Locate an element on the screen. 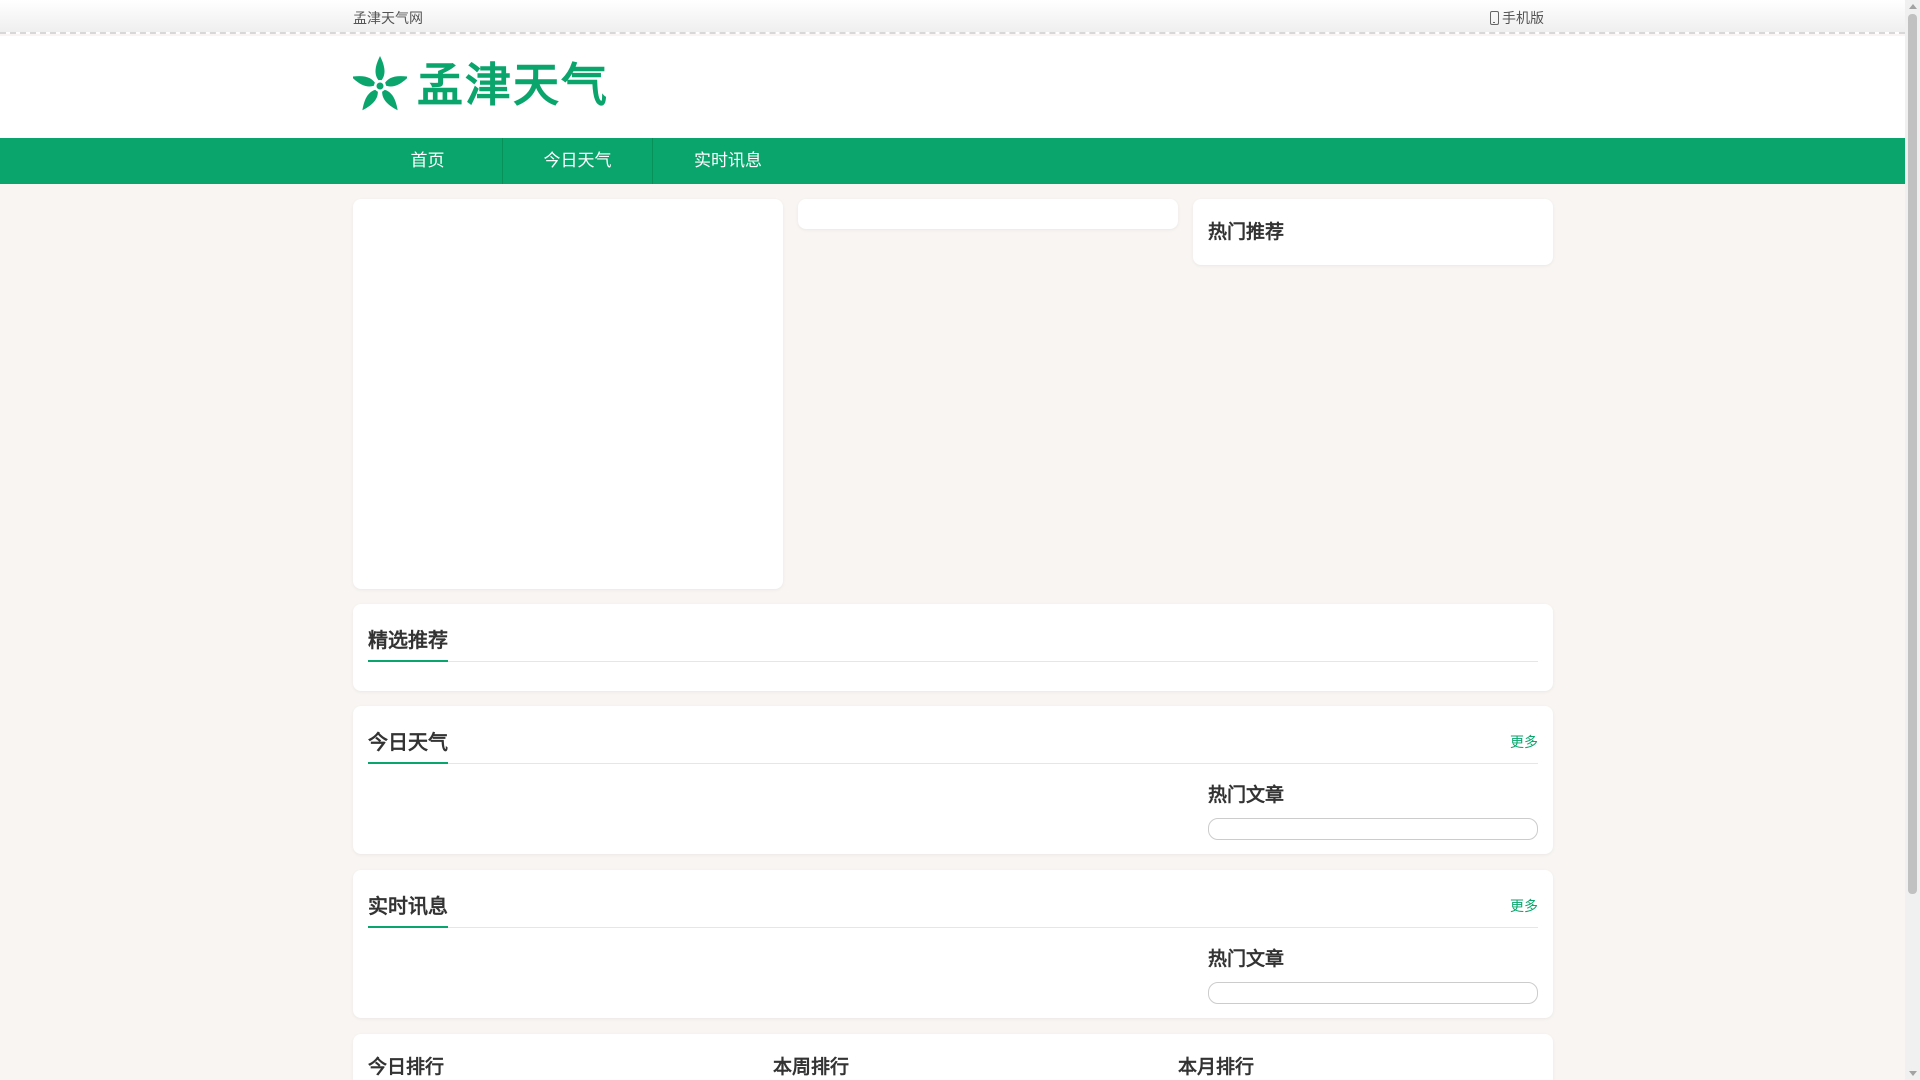 This screenshot has height=1080, width=1920. realtime-news-title: 实时讯息 is located at coordinates (408, 909).